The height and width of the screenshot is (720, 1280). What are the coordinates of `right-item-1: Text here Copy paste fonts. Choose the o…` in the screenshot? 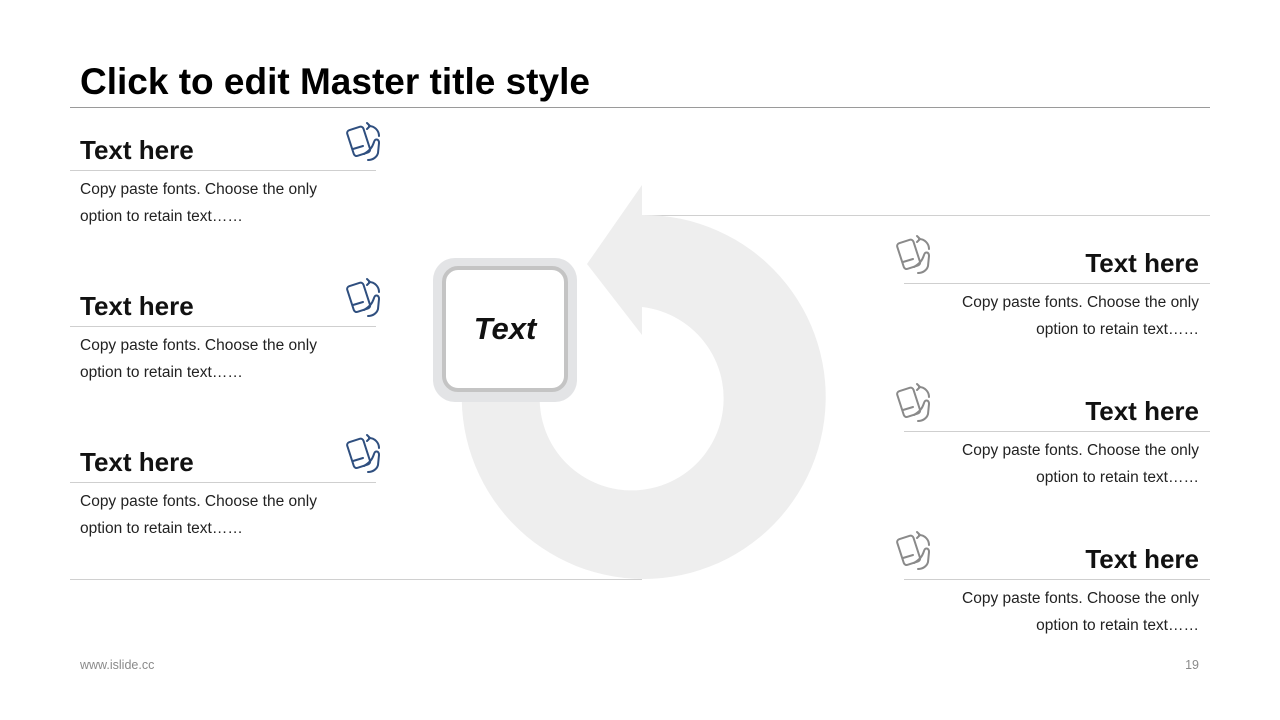 It's located at (1053, 296).